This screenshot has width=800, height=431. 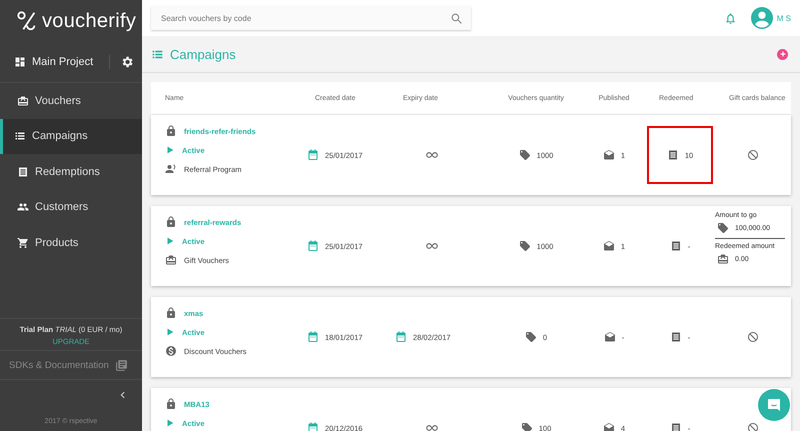 I want to click on user-initials: M S, so click(x=783, y=18).